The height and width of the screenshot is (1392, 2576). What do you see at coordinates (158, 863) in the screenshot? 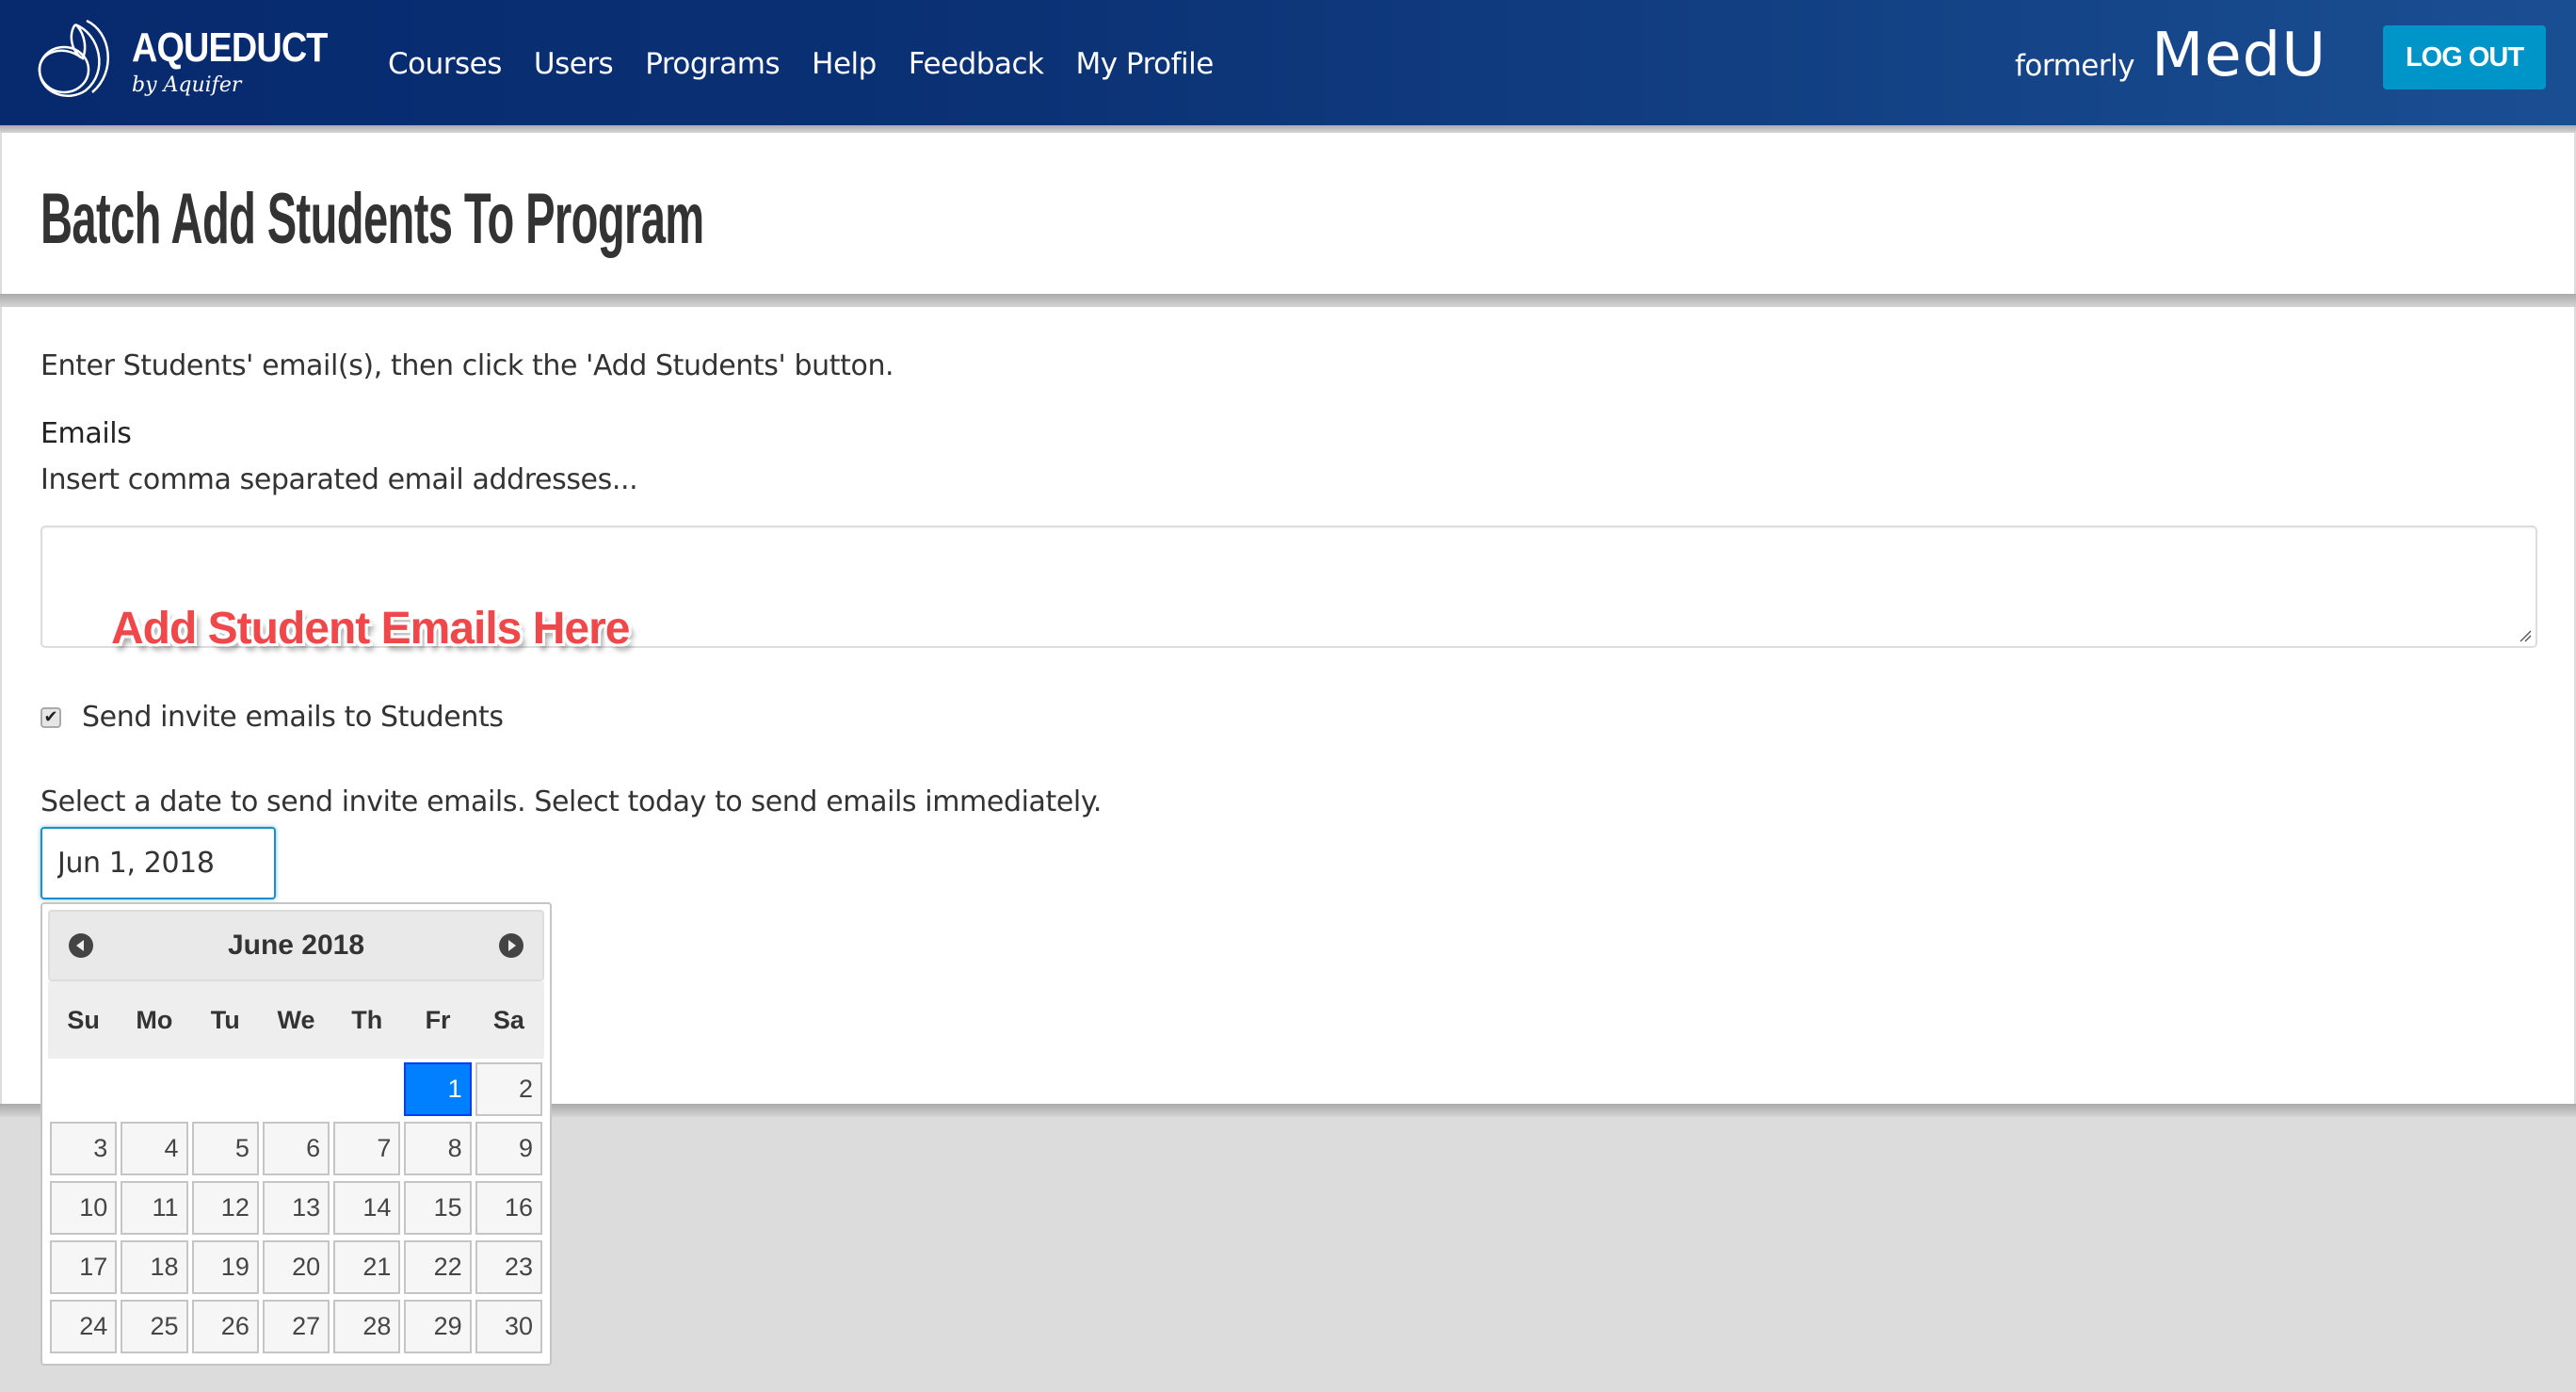
I see `send-date-input` at bounding box center [158, 863].